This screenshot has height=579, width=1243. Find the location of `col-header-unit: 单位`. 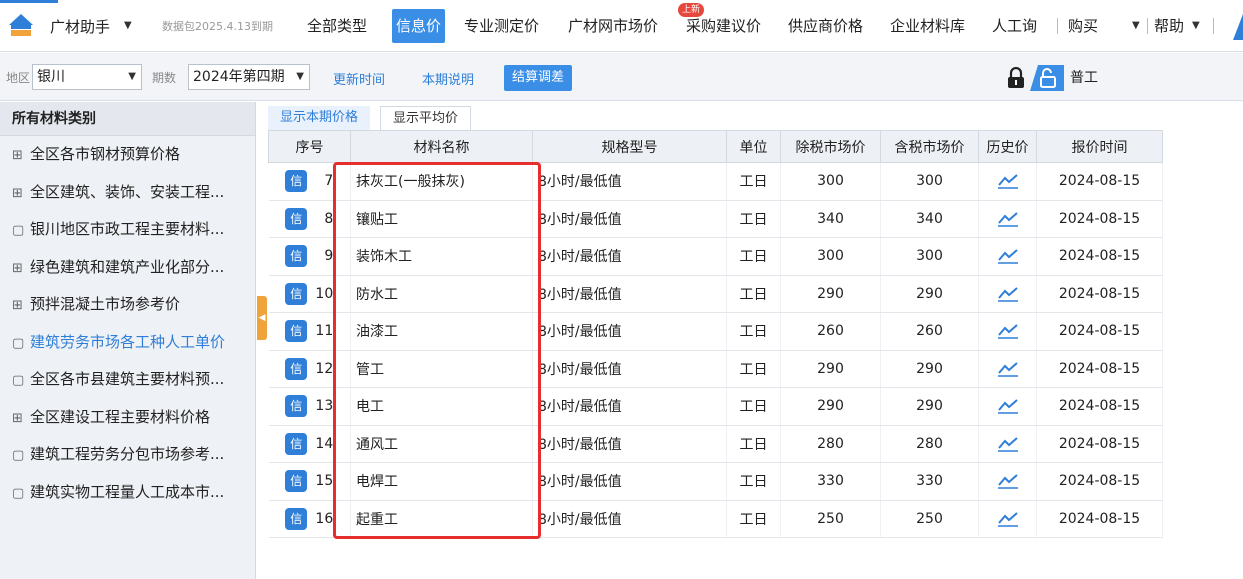

col-header-unit: 单位 is located at coordinates (753, 146).